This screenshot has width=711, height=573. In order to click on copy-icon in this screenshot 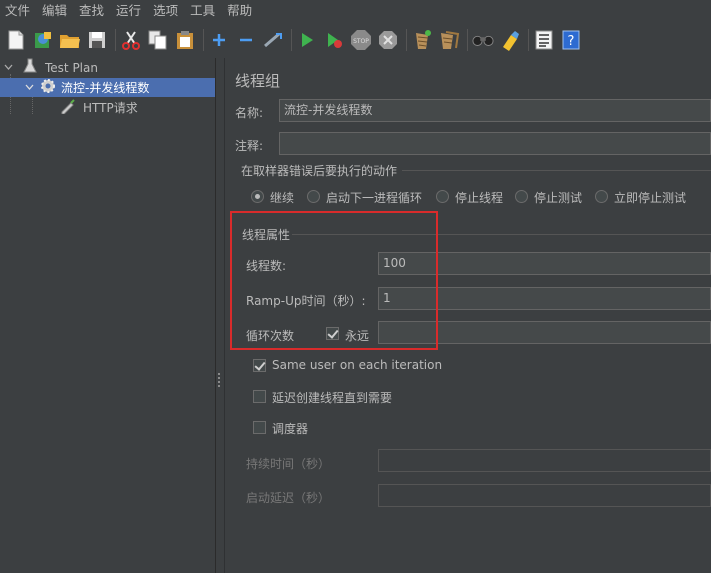, I will do `click(158, 40)`.